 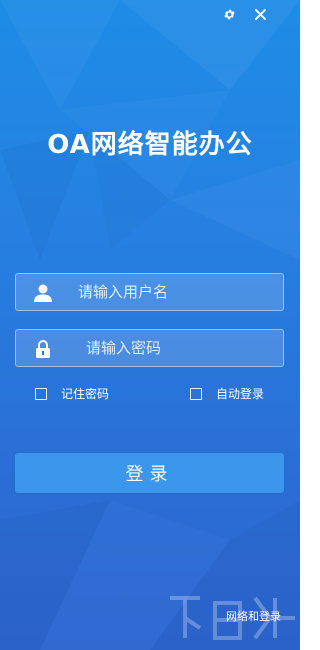 What do you see at coordinates (149, 473) in the screenshot?
I see `login-button: 登录` at bounding box center [149, 473].